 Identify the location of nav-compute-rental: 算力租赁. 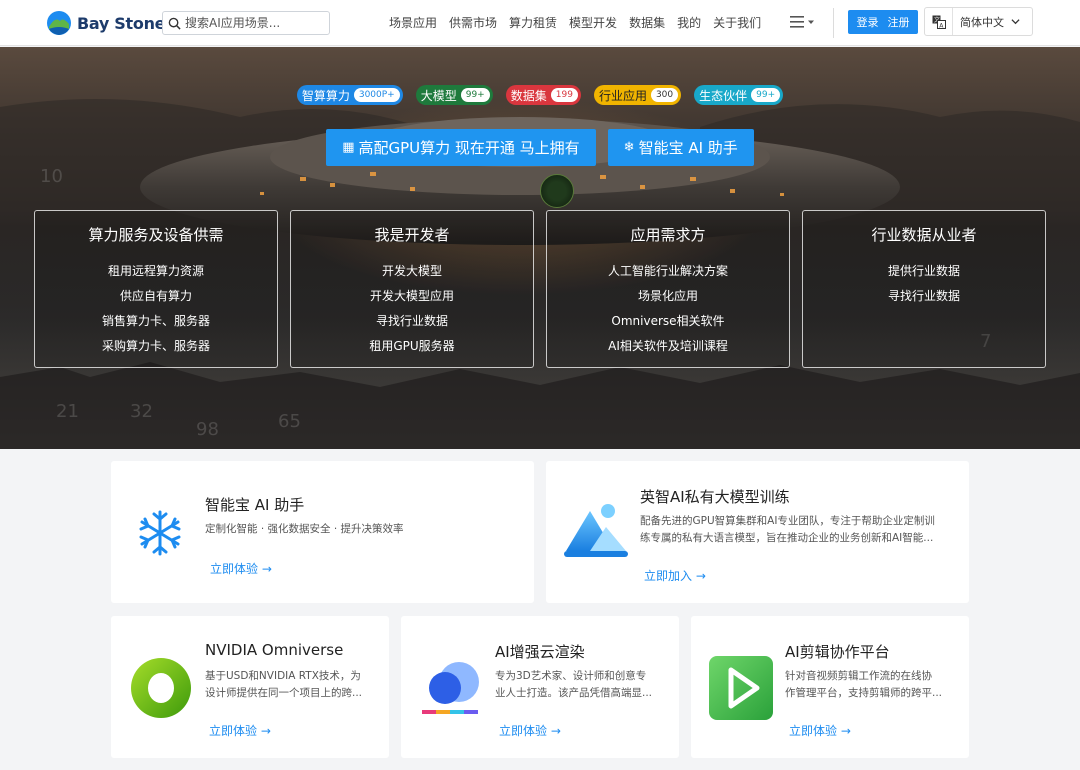
(533, 22).